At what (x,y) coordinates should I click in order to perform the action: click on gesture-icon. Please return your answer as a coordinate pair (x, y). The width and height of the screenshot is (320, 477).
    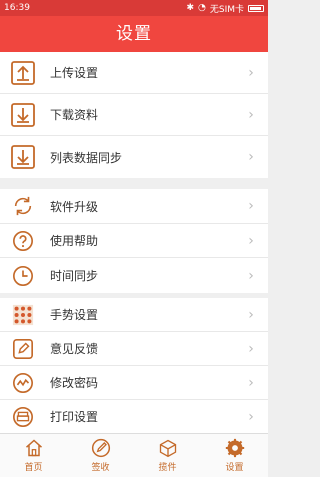
    Looking at the image, I should click on (23, 315).